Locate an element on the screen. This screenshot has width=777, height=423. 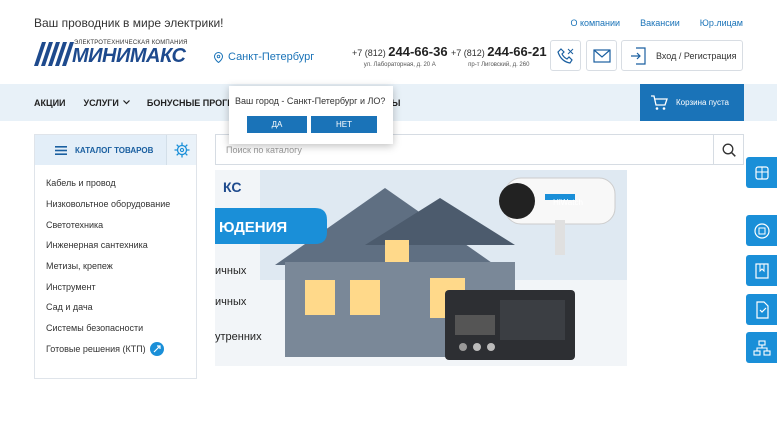
top-link-vacancies: Вакансии is located at coordinates (660, 23).